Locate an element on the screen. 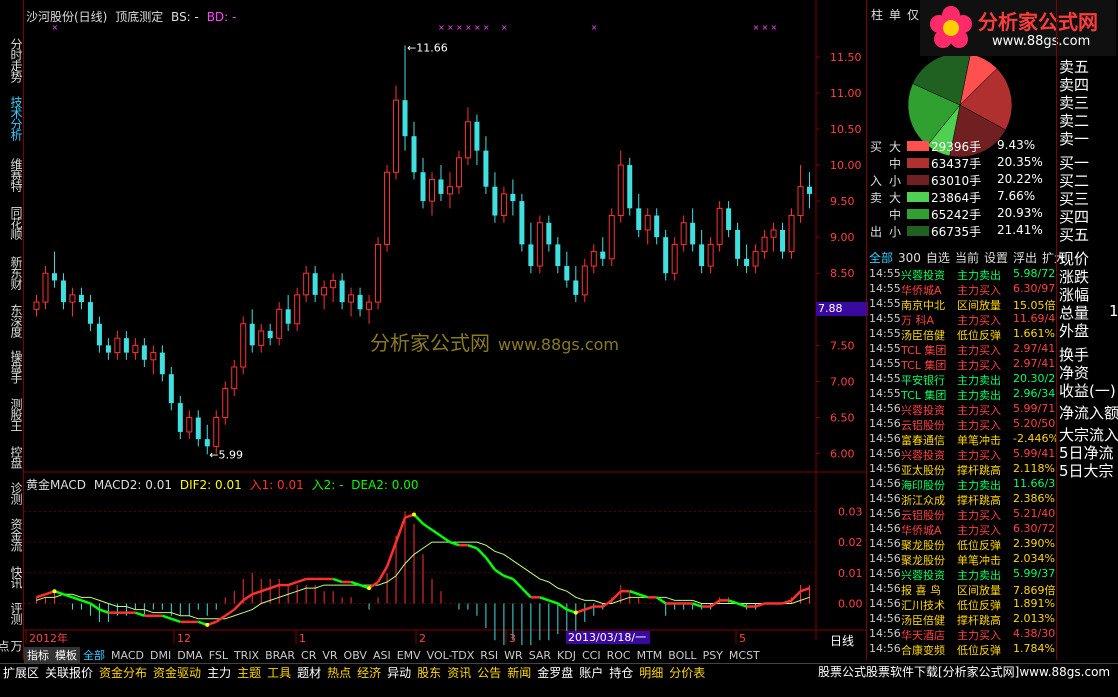 The width and height of the screenshot is (1118, 697). nav-item-9: 经济 is located at coordinates (369, 672).